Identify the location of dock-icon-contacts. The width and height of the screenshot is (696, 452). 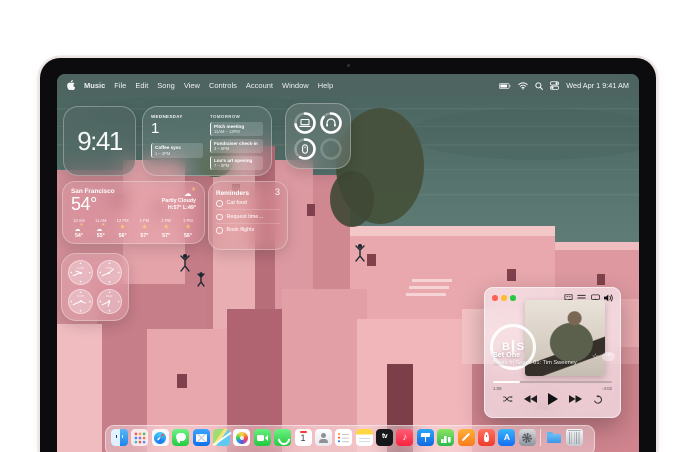
(323, 437).